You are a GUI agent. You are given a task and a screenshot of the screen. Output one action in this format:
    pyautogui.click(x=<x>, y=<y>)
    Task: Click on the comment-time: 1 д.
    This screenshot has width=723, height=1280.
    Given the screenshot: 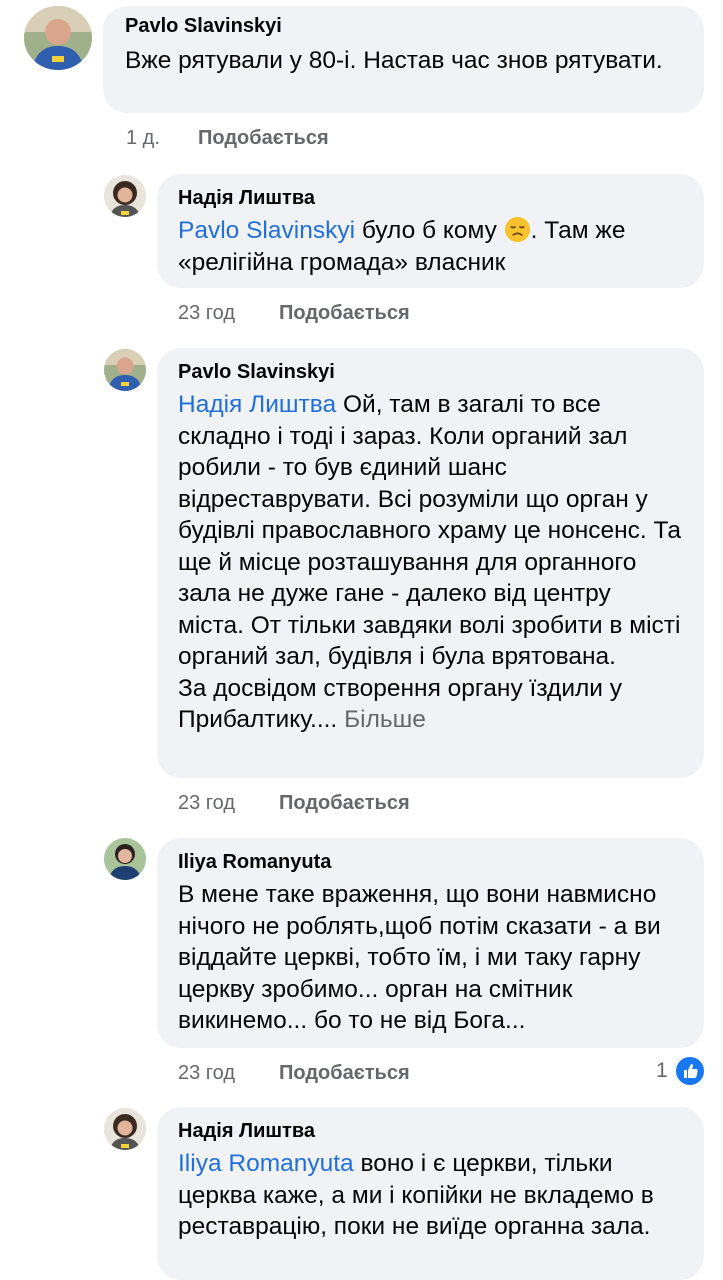 What is the action you would take?
    pyautogui.click(x=143, y=138)
    